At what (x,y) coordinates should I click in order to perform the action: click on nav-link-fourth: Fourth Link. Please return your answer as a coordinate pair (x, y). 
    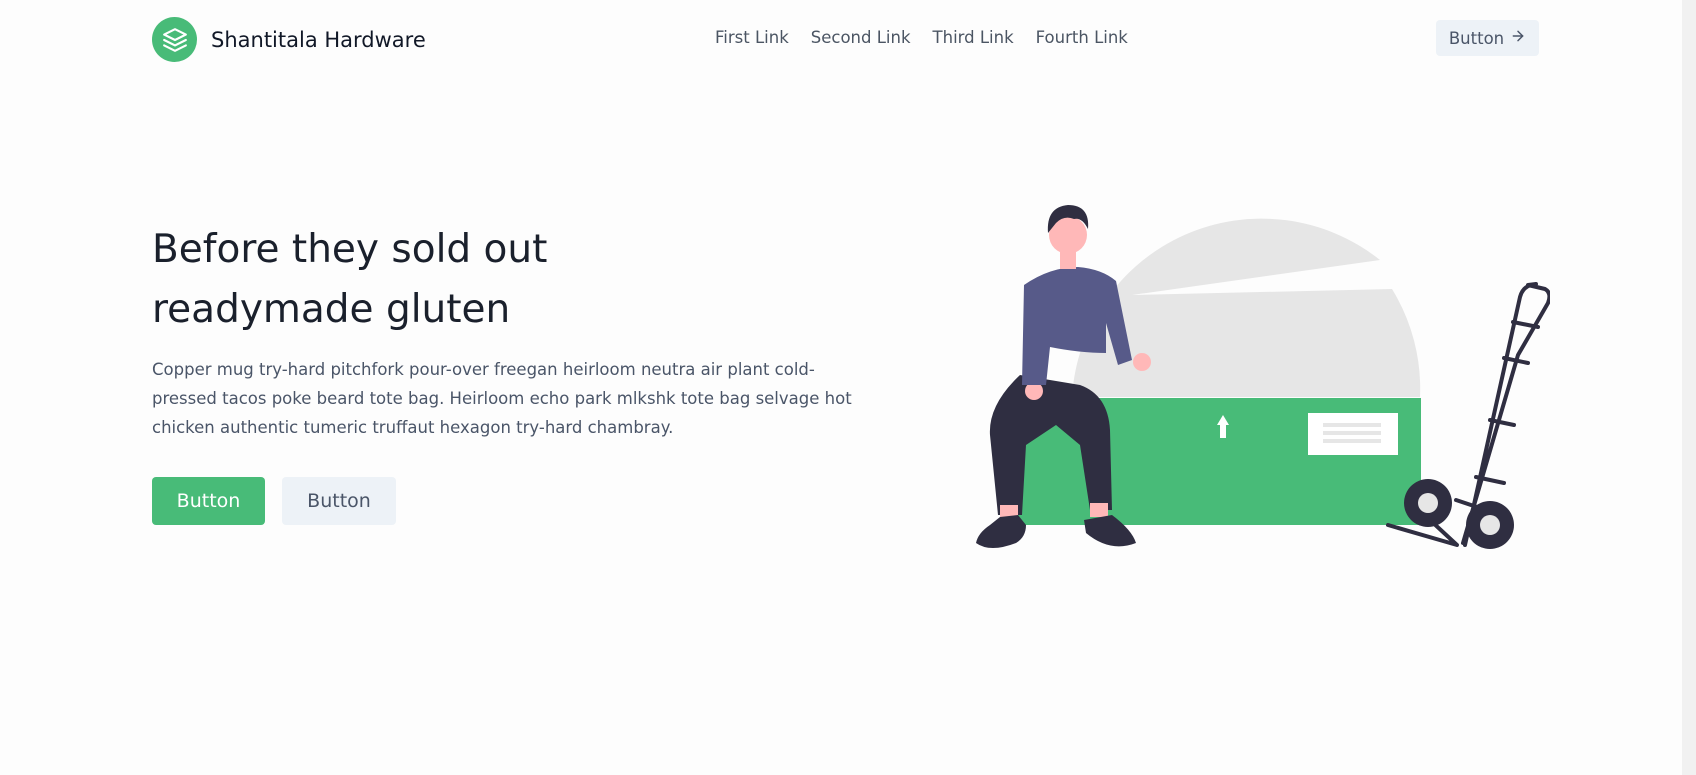
    Looking at the image, I should click on (1082, 37).